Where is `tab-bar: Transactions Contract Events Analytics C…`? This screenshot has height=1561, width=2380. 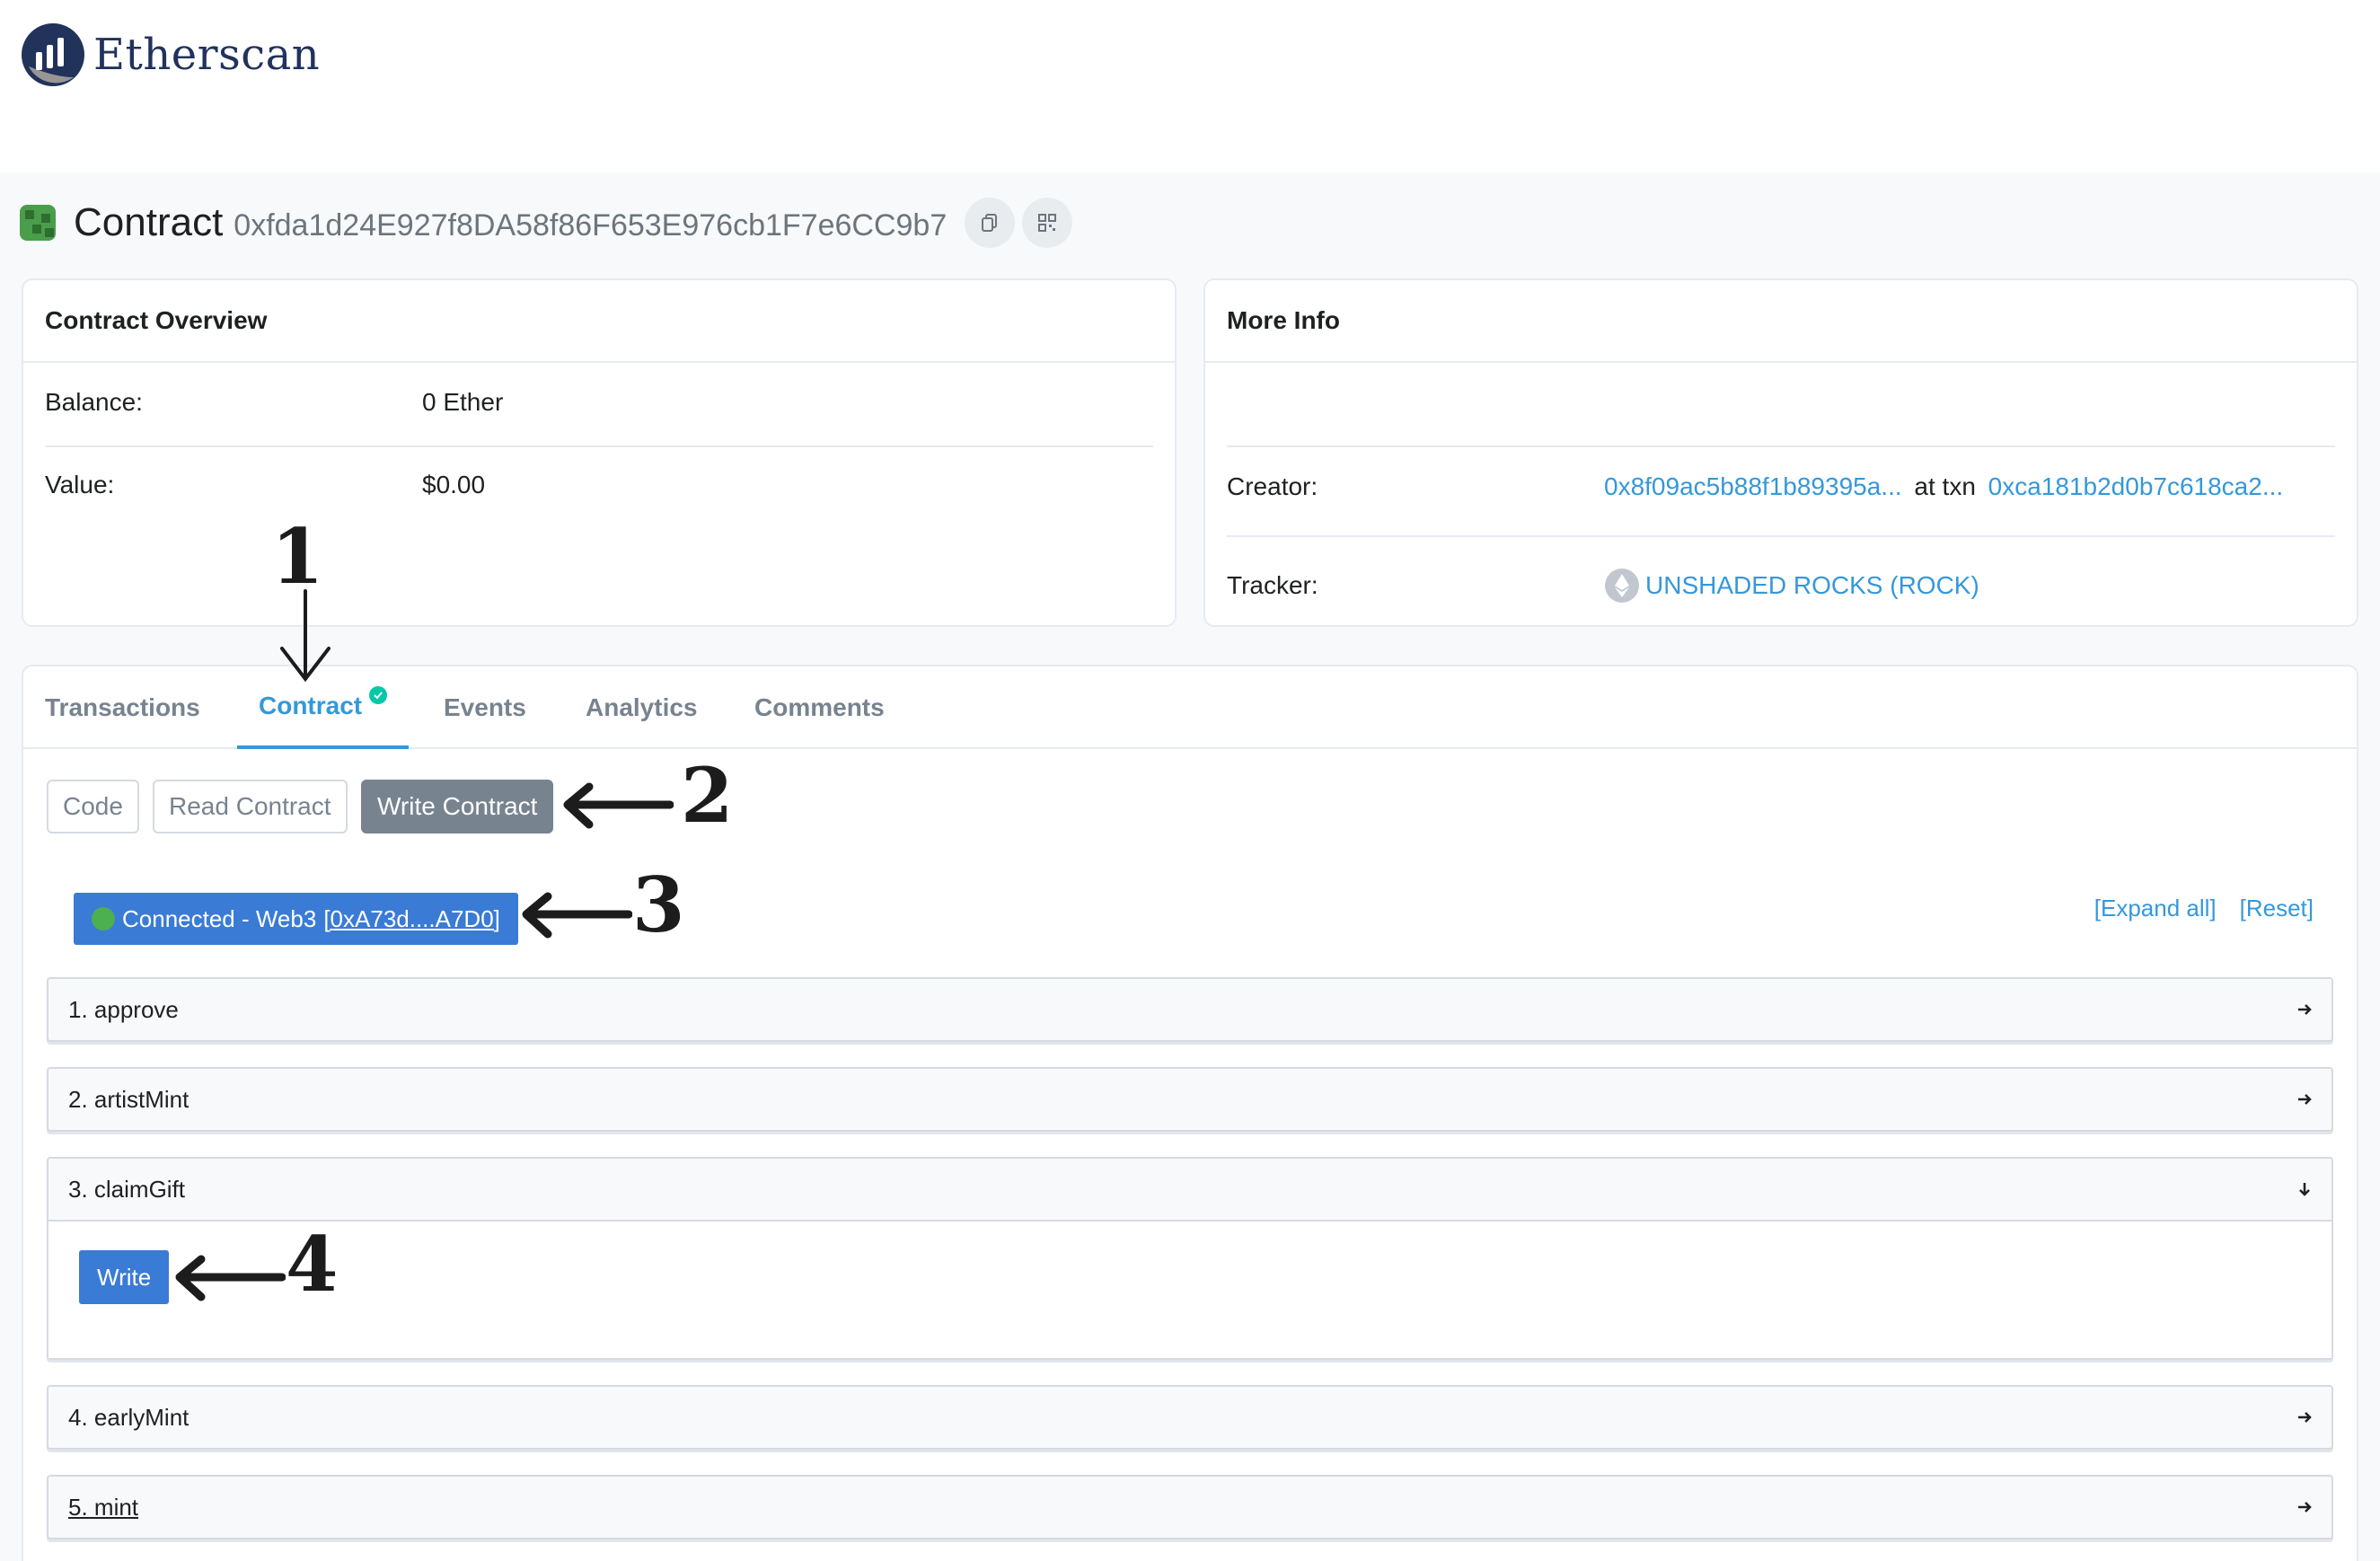
tab-bar: Transactions Contract Events Analytics C… is located at coordinates (1190, 707).